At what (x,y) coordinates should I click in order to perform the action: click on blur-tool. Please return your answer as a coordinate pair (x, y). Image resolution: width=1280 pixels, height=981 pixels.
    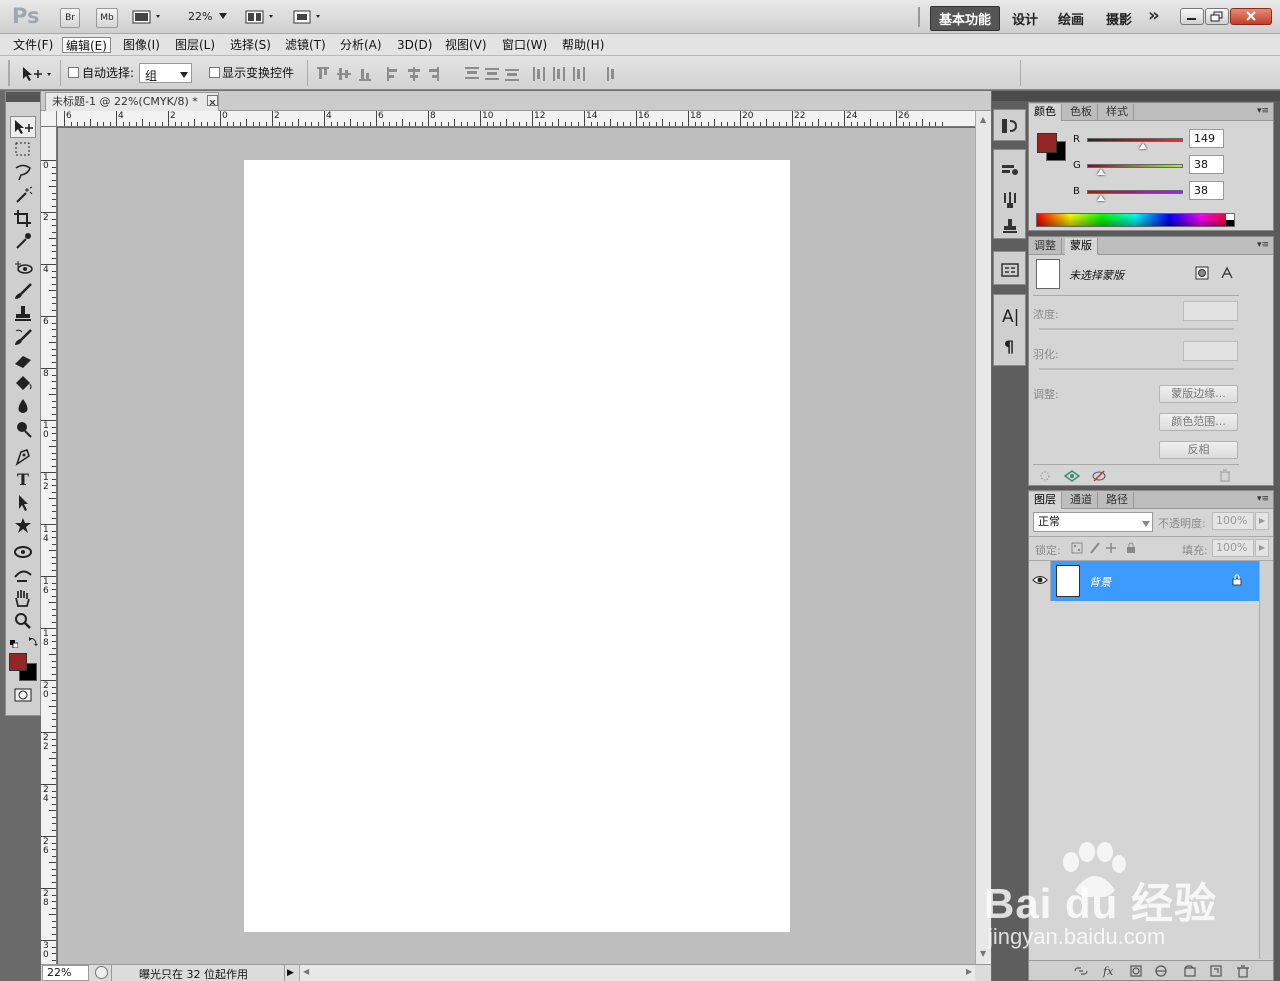
    Looking at the image, I should click on (23, 407).